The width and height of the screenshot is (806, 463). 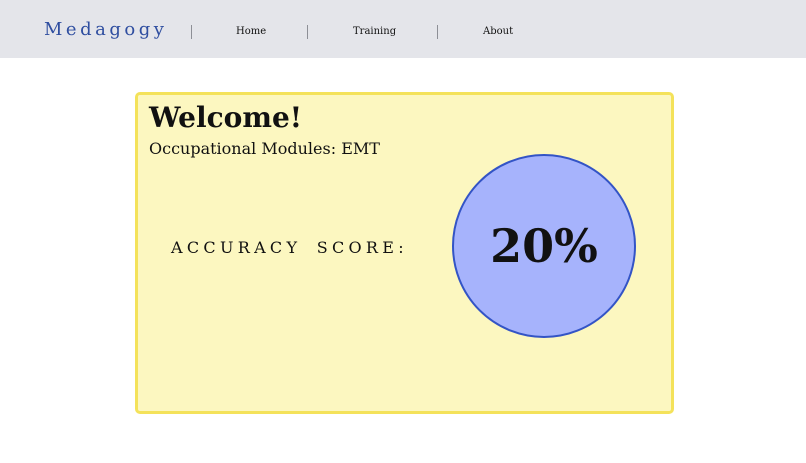 What do you see at coordinates (105, 29) in the screenshot?
I see `brand-logo: Medagogy` at bounding box center [105, 29].